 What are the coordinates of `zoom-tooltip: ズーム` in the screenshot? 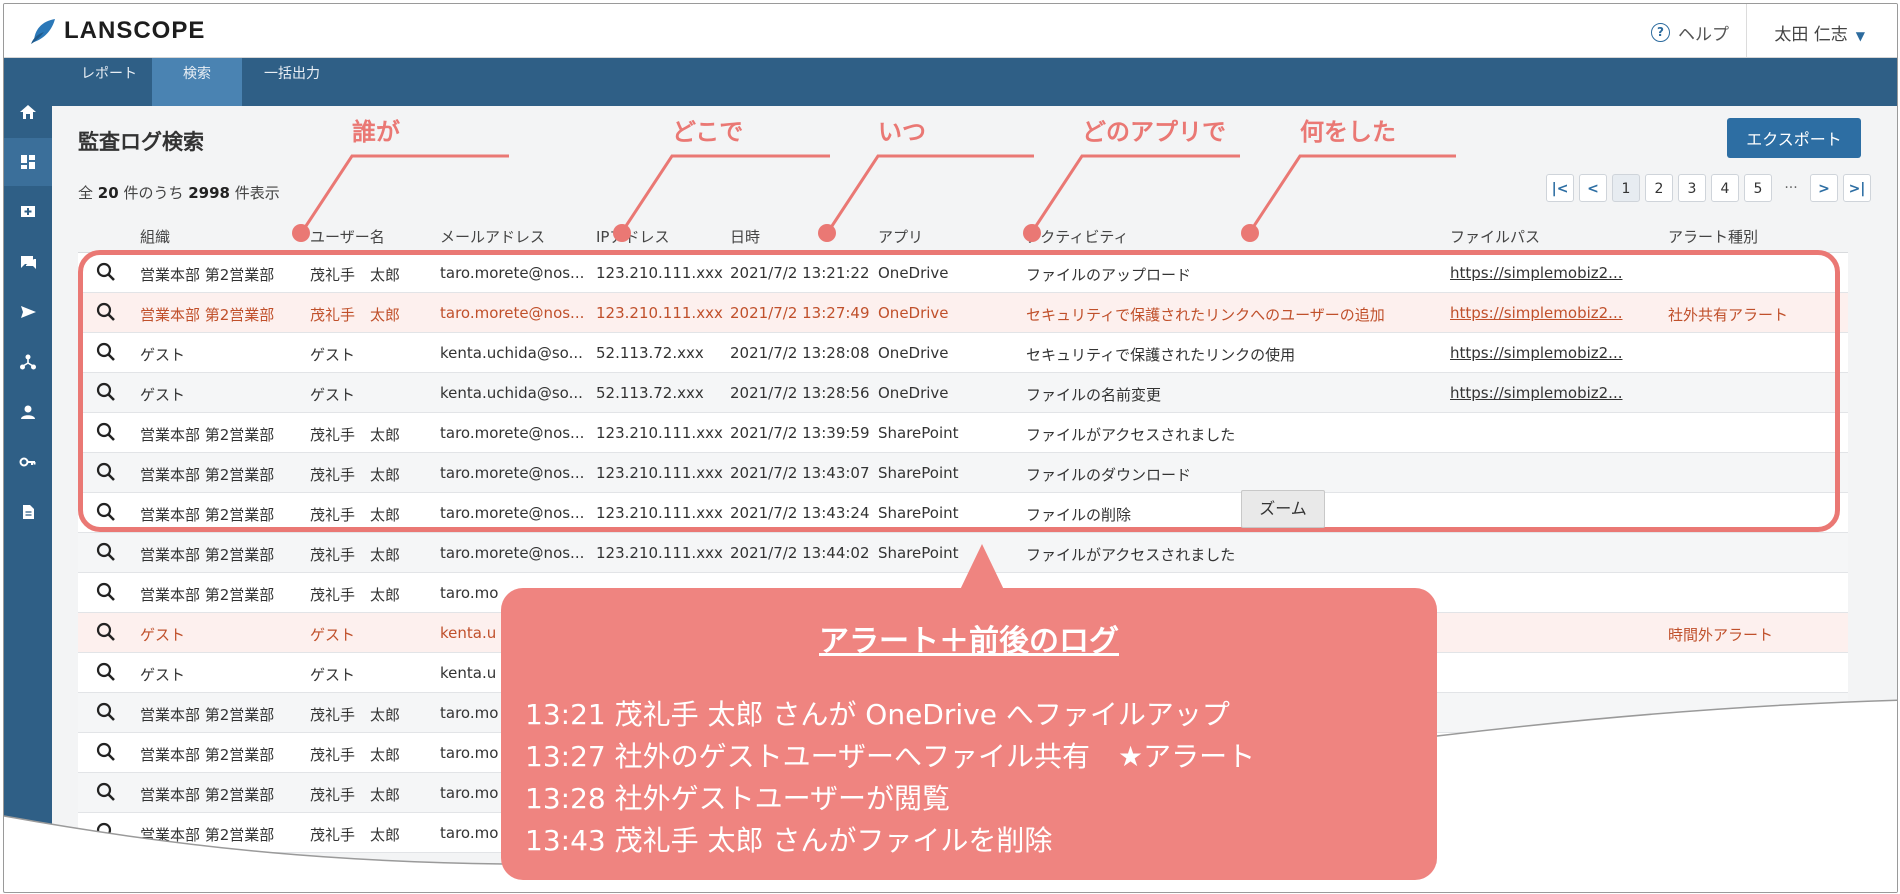 It's located at (1283, 509).